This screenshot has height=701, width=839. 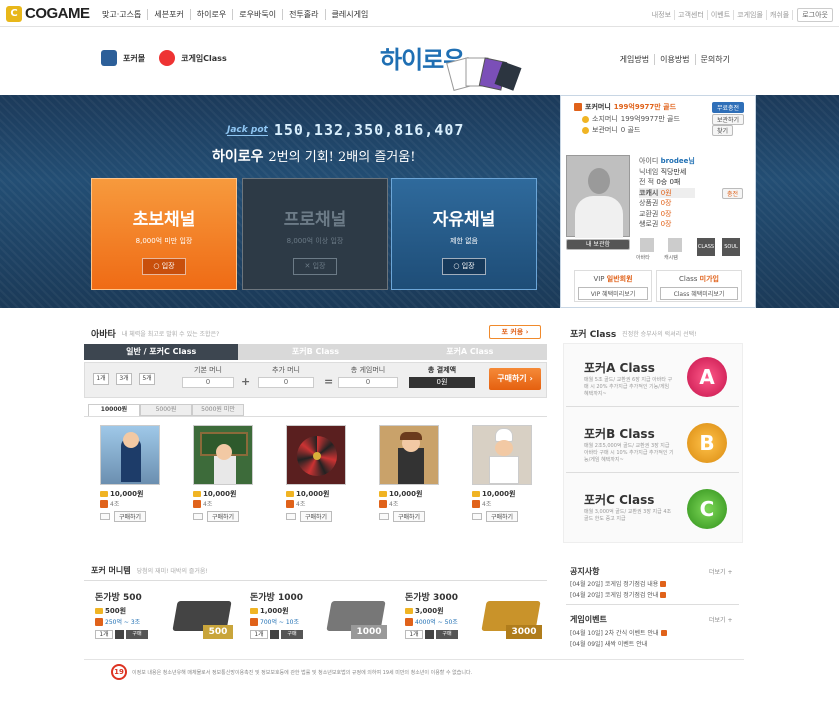 I want to click on tab-general-c-class: 일반 / 포커C Class, so click(x=161, y=352).